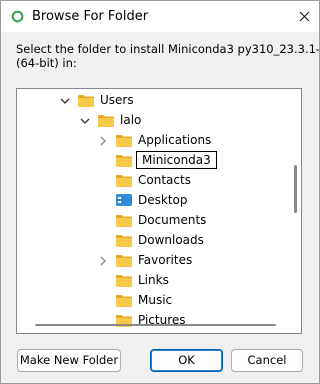  Describe the element at coordinates (176, 160) in the screenshot. I see `rename-input: Miniconda3` at that location.